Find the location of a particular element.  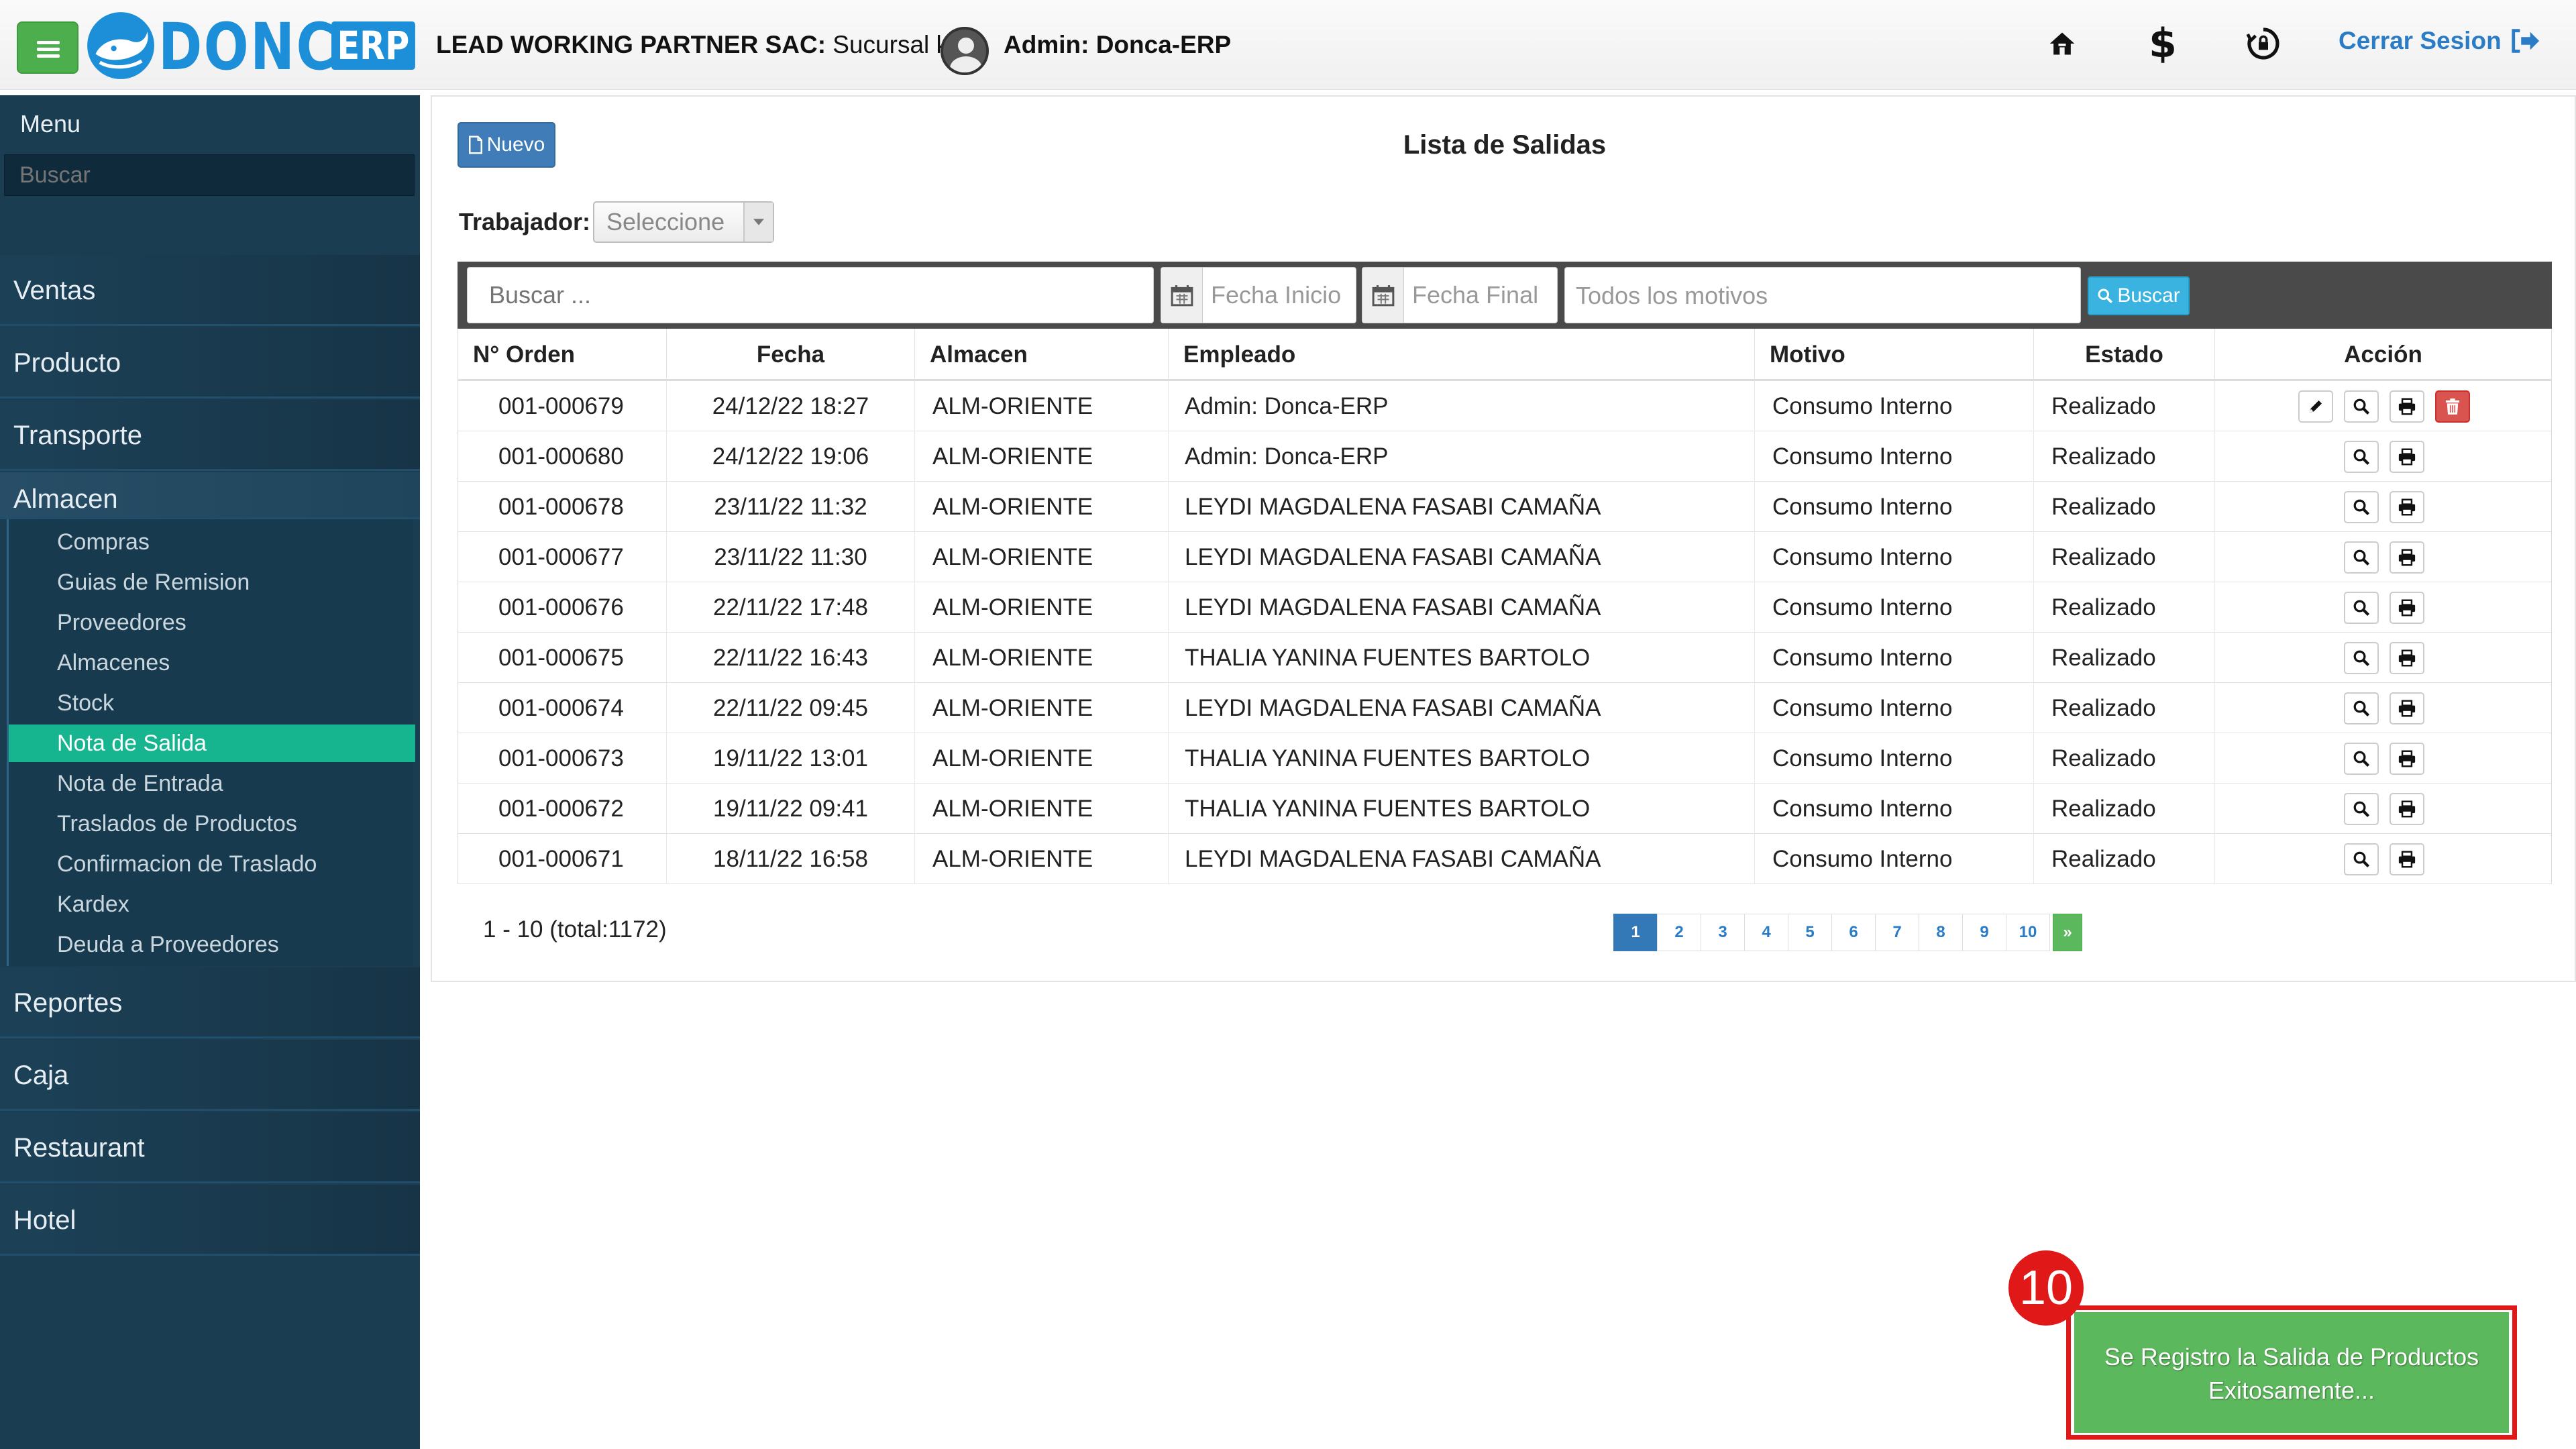

column-header-empleado: Empleado is located at coordinates (1461, 355).